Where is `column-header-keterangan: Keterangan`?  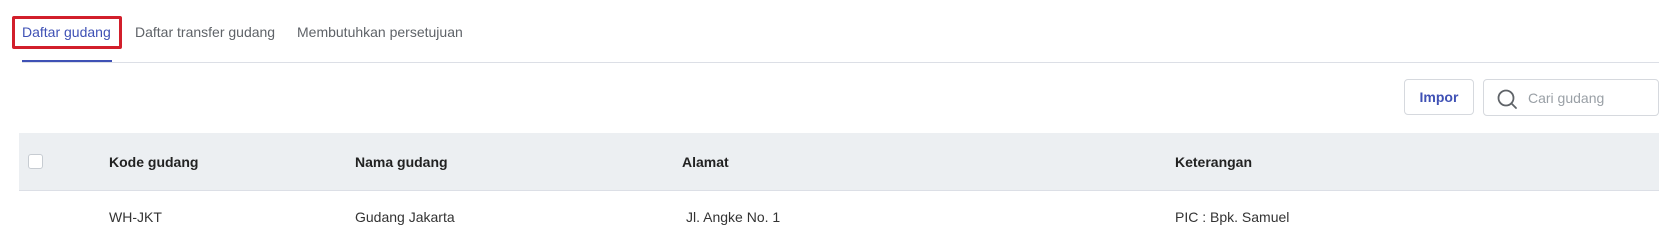
column-header-keterangan: Keterangan is located at coordinates (1214, 161).